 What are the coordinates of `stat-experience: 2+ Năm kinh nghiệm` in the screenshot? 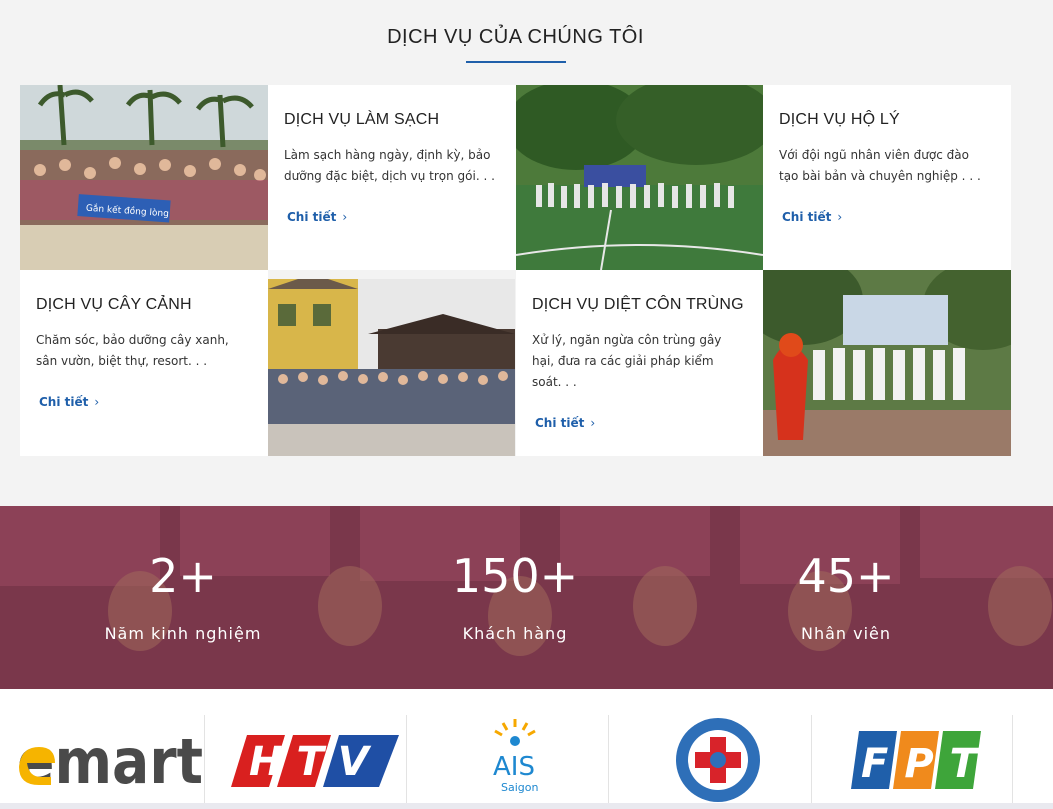 It's located at (183, 596).